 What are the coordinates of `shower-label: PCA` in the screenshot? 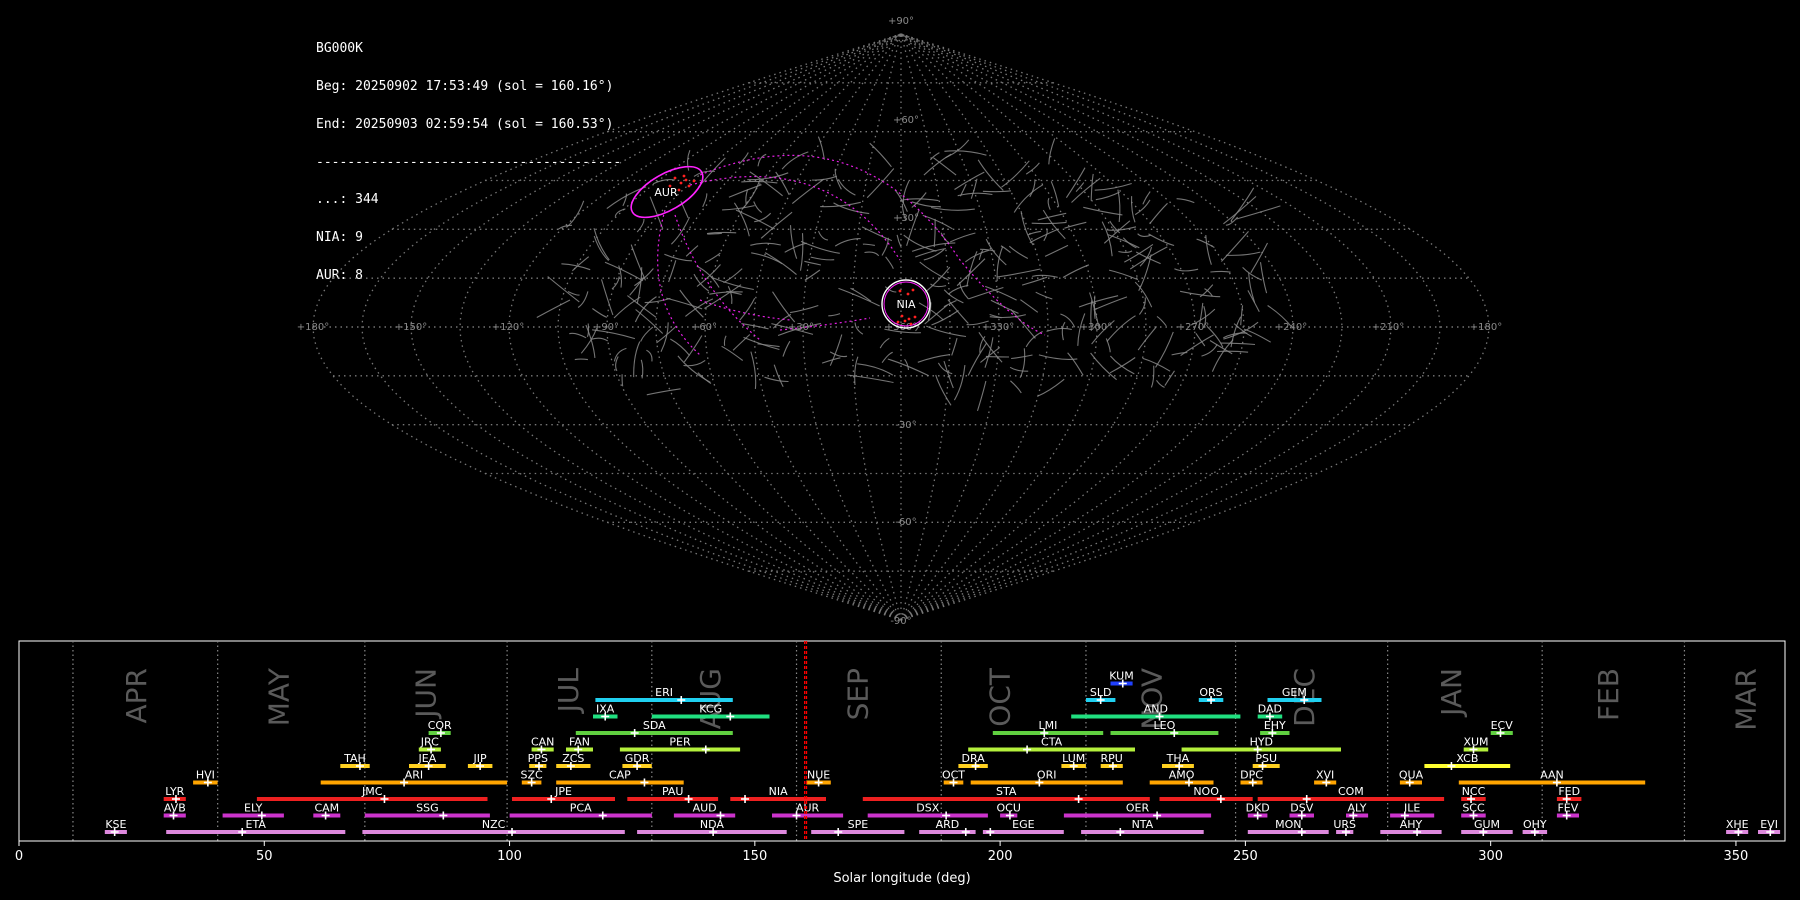 It's located at (581, 808).